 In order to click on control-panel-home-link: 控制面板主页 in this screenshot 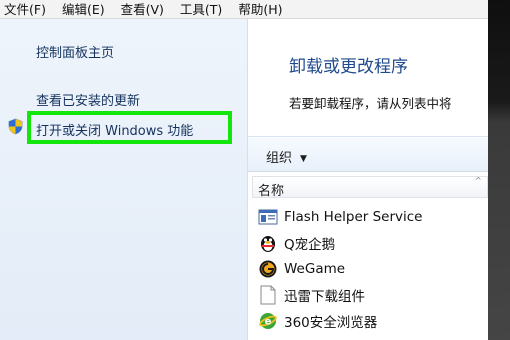, I will do `click(75, 51)`.